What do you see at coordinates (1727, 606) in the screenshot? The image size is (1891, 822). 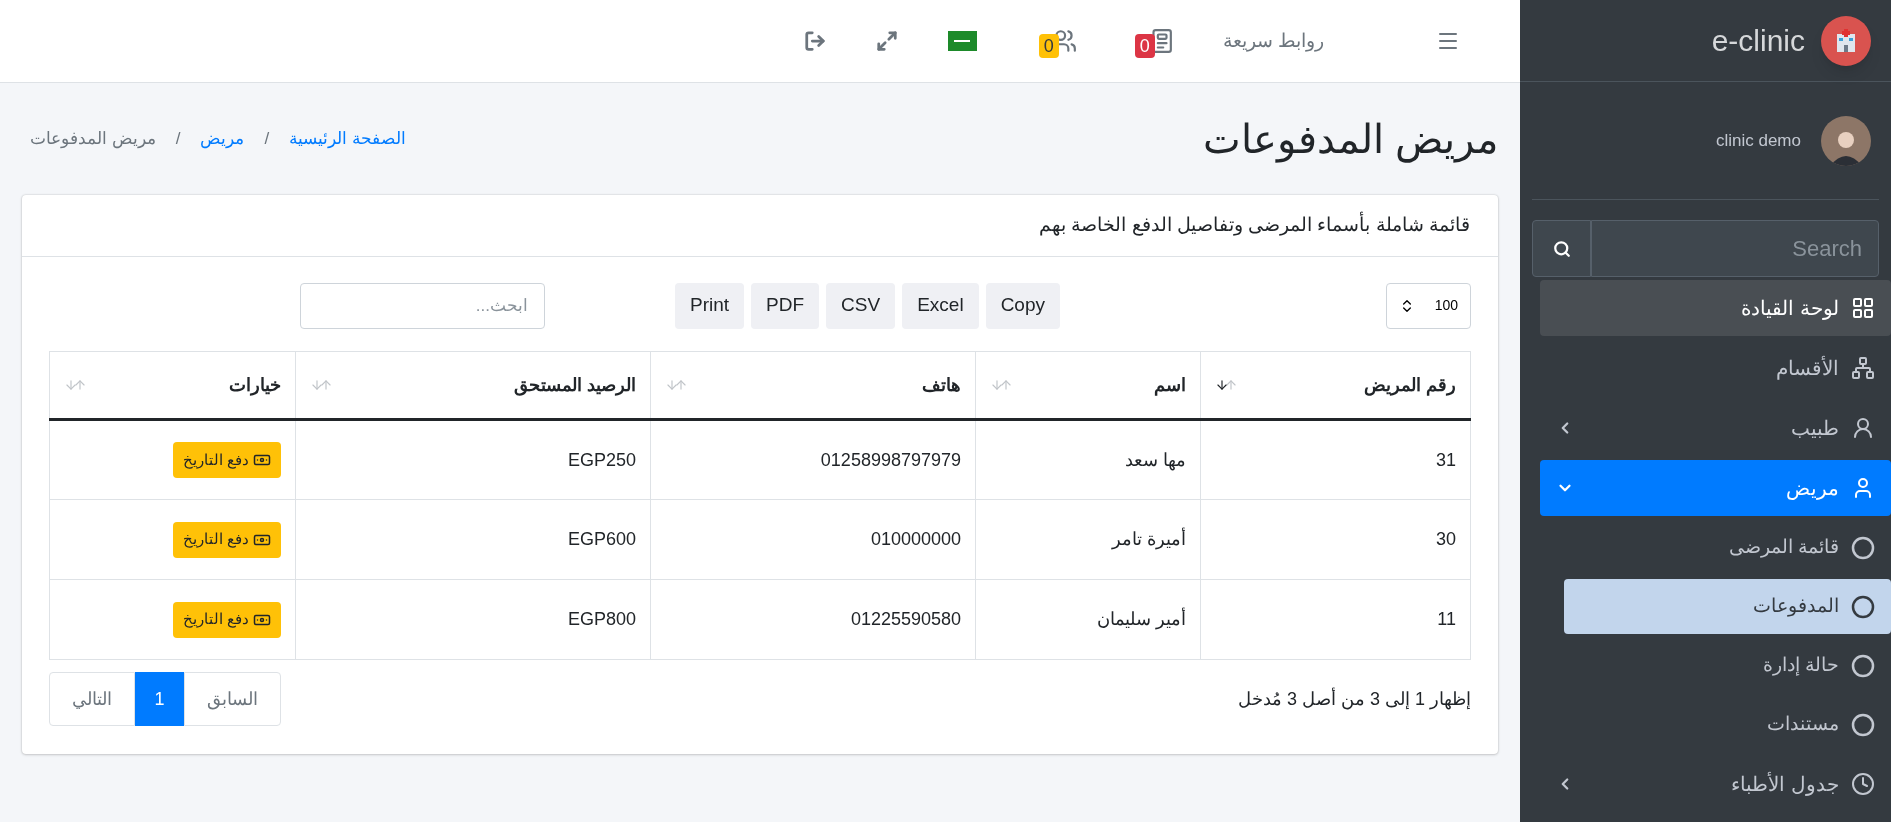 I see `nav-subitem: المدفوعات` at bounding box center [1727, 606].